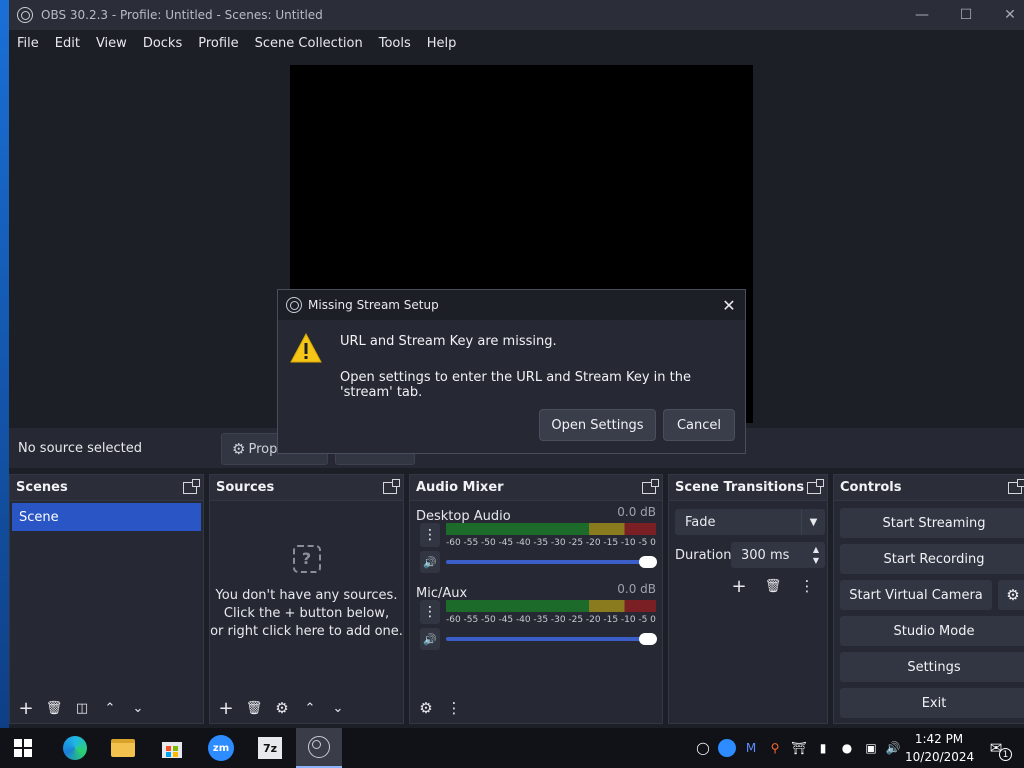 This screenshot has width=1024, height=768. Describe the element at coordinates (775, 748) in the screenshot. I see `search-tray-icon: ⚲` at that location.